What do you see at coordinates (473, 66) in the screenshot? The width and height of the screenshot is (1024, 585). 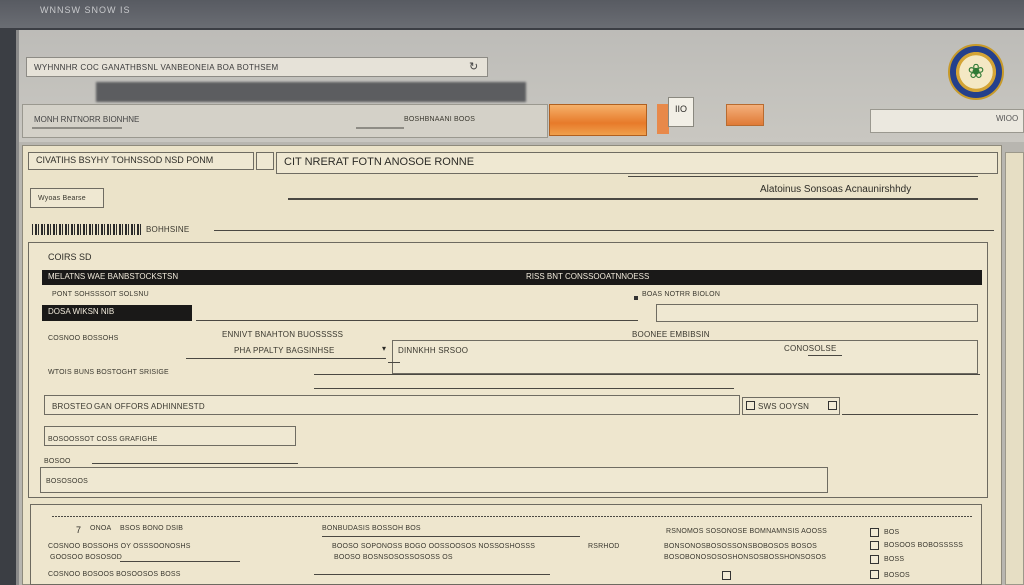 I see `refresh-icon: ↻` at bounding box center [473, 66].